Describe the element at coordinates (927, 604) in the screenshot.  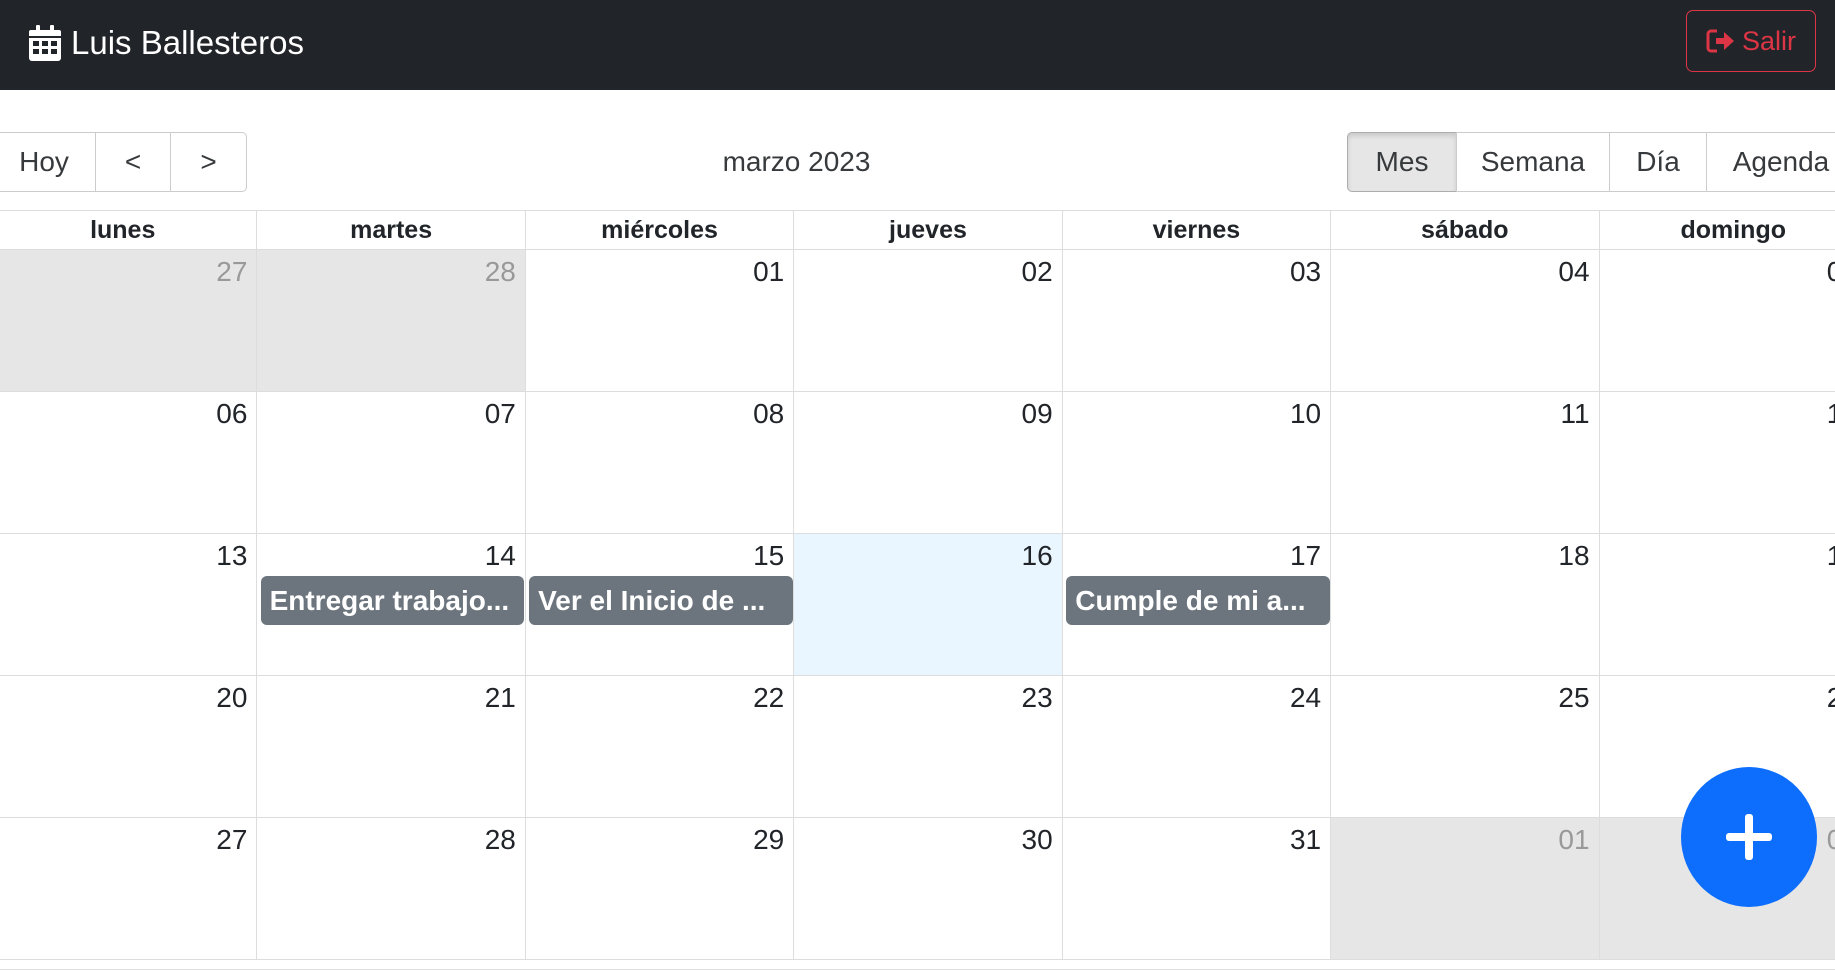
I see `day-cell-today: 16` at that location.